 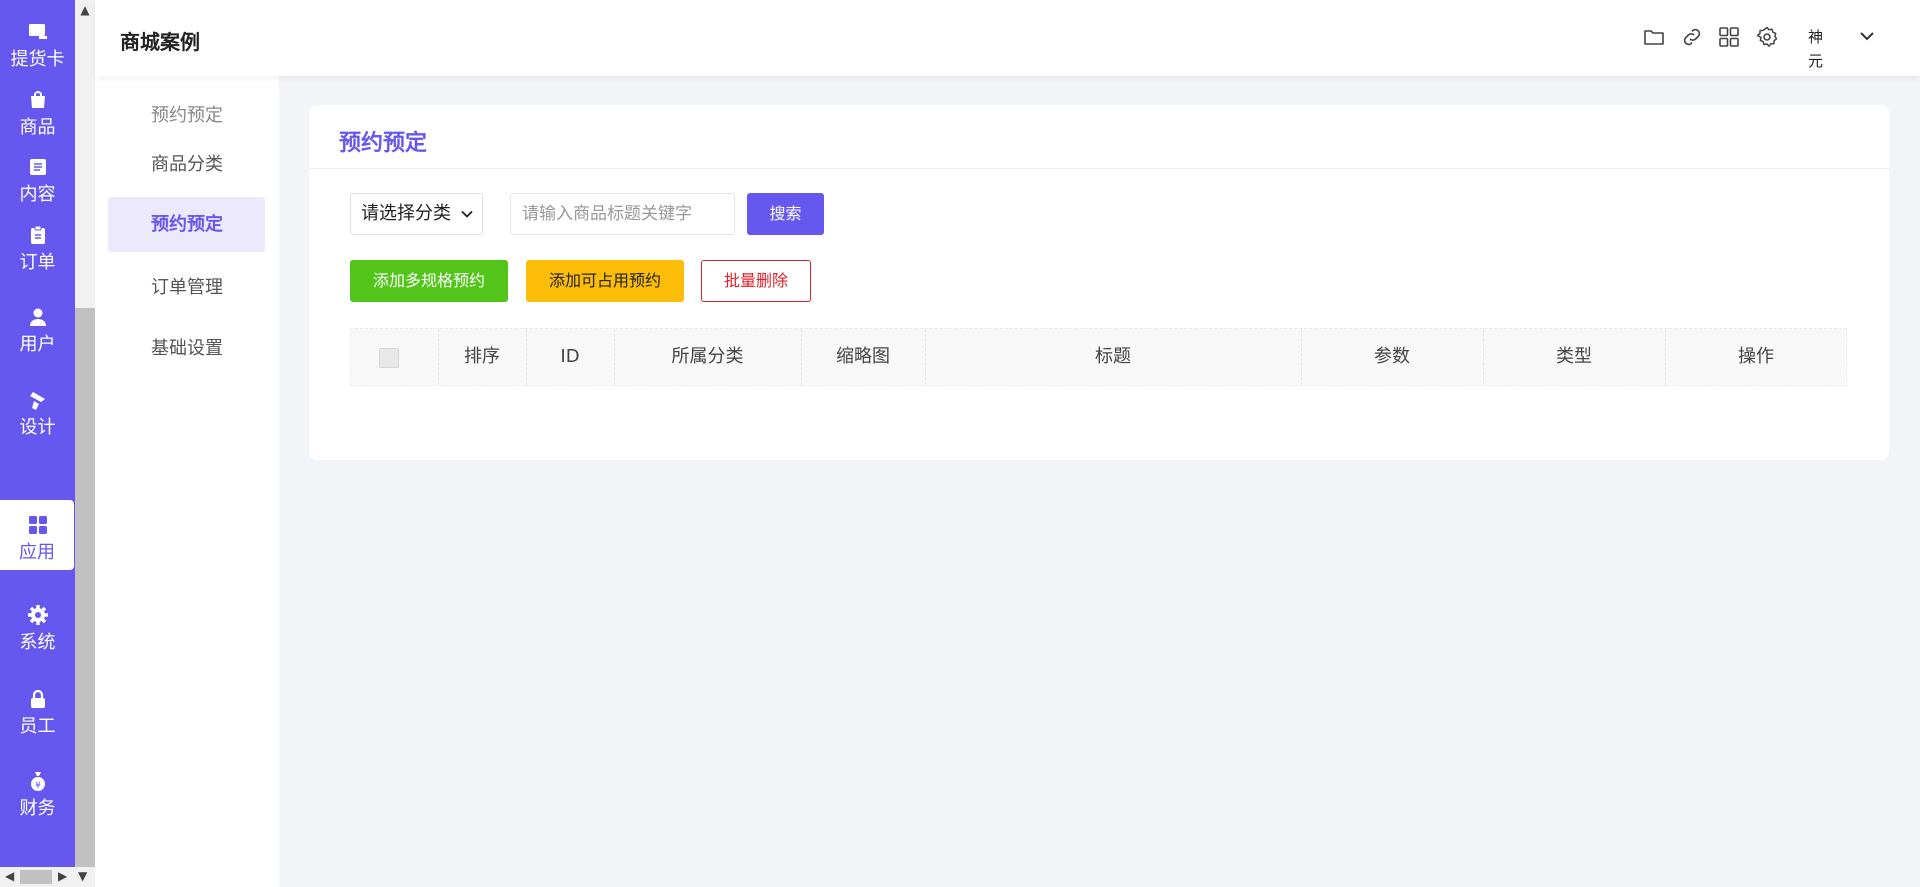 I want to click on document-icon, so click(x=38, y=167).